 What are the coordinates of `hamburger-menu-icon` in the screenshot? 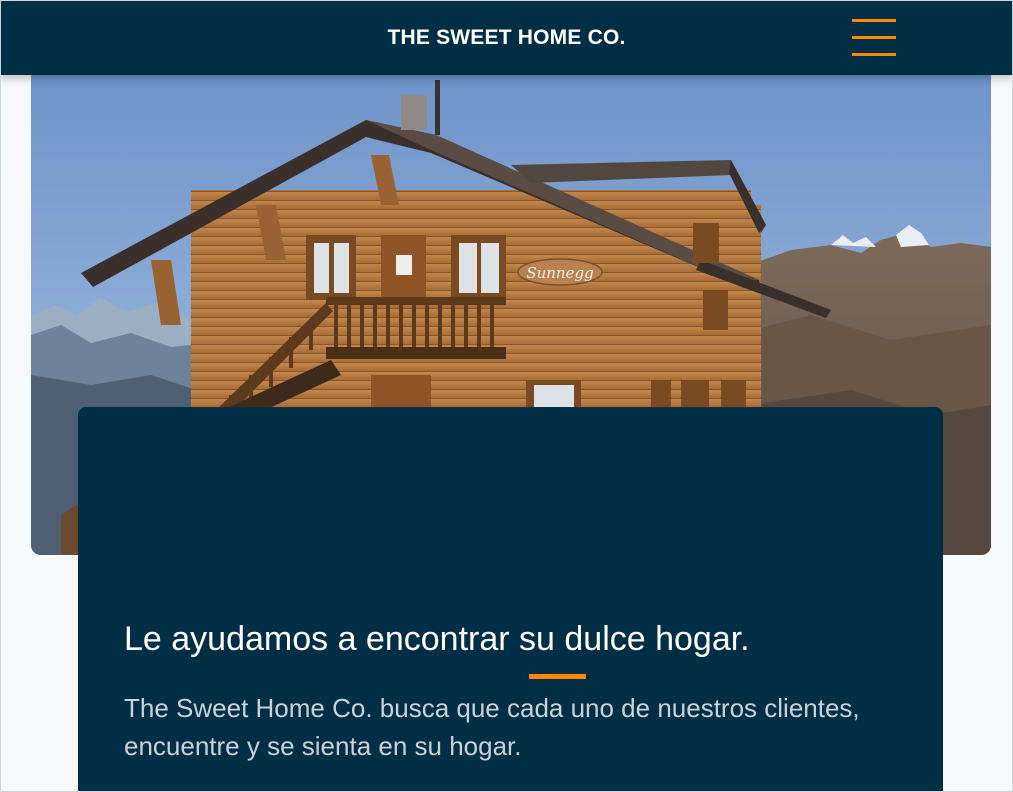 It's located at (874, 38).